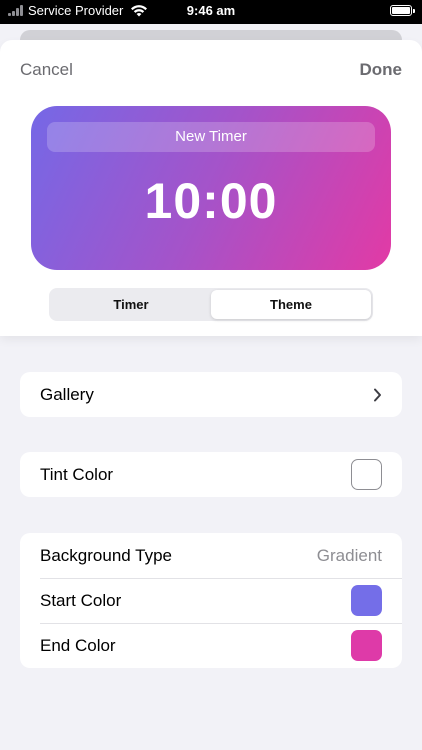 Image resolution: width=422 pixels, height=750 pixels. I want to click on status-time: 9:46 am, so click(211, 10).